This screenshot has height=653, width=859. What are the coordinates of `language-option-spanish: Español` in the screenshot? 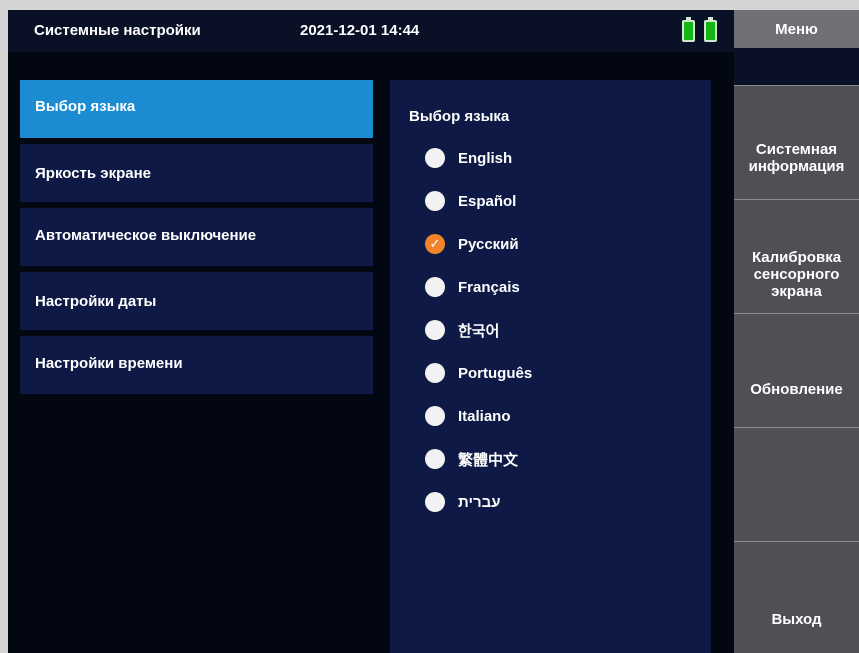 It's located at (470, 201).